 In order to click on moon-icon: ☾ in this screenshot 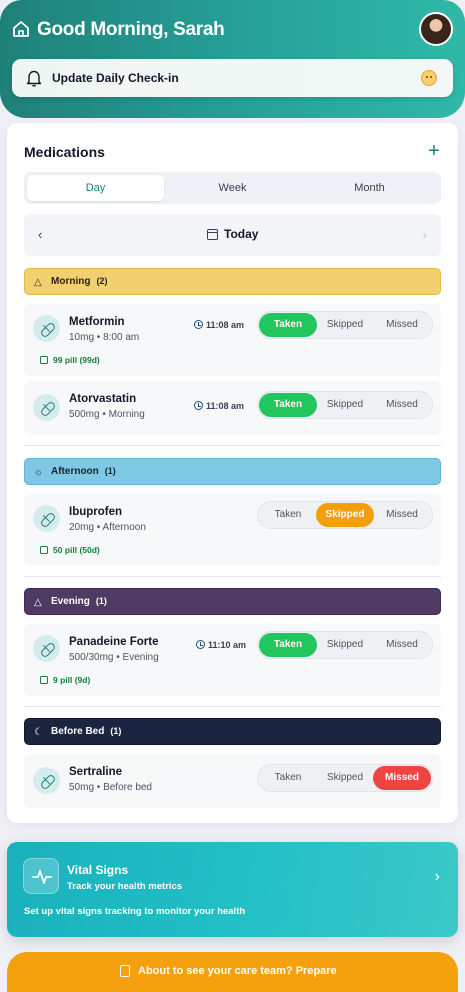, I will do `click(38, 732)`.